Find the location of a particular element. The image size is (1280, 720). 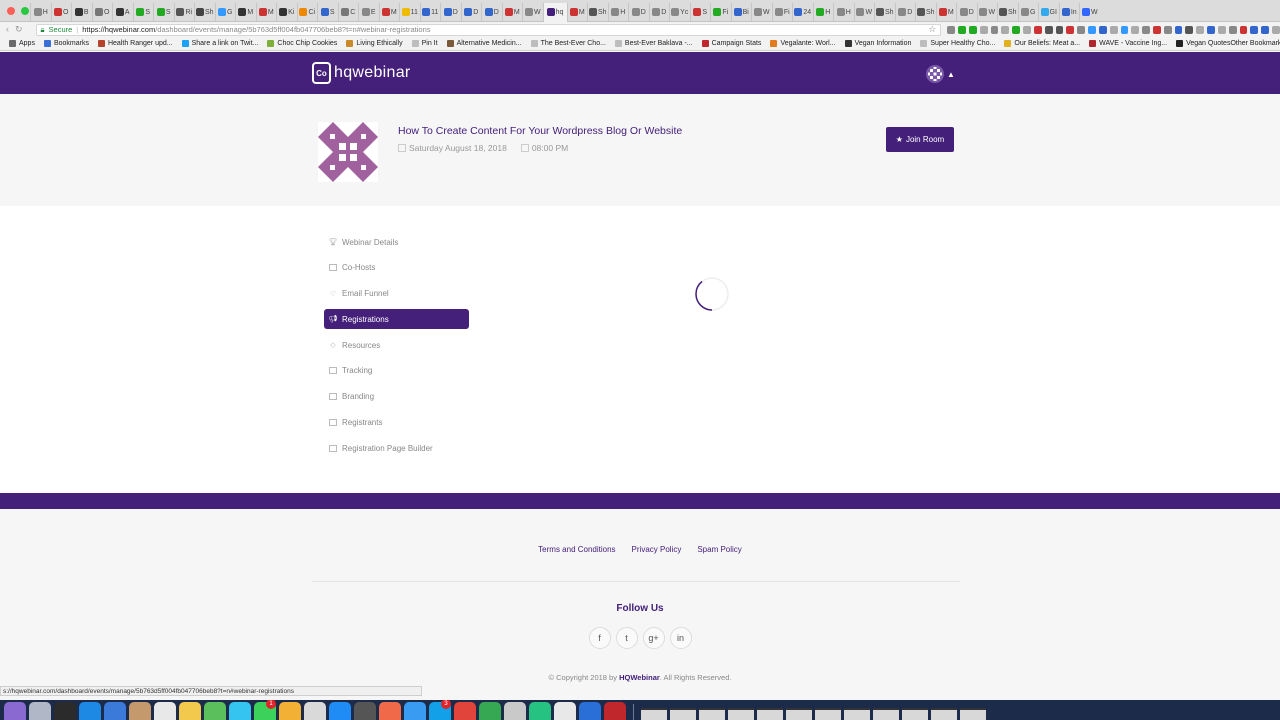

nav-item-registrations: 📢︎ Registrations is located at coordinates (396, 319).